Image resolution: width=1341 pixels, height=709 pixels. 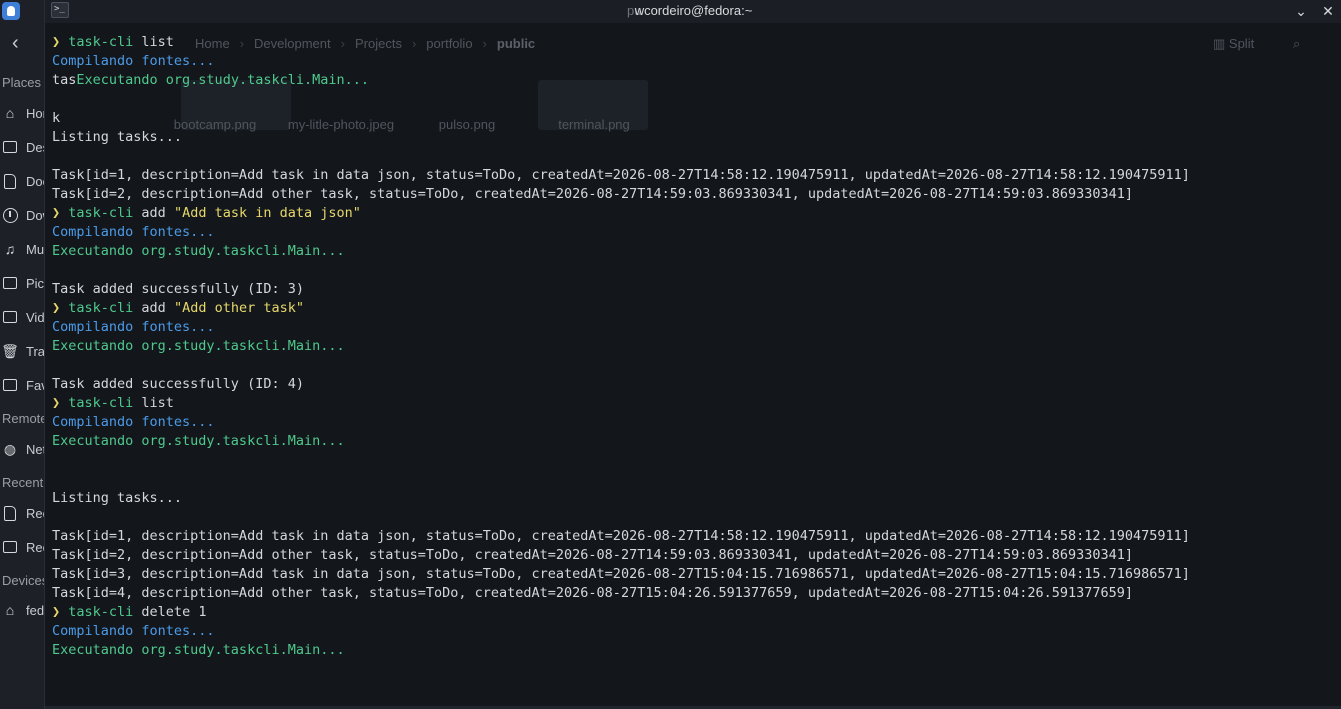 What do you see at coordinates (23, 215) in the screenshot?
I see `sidebar-item-downloads: Downloads` at bounding box center [23, 215].